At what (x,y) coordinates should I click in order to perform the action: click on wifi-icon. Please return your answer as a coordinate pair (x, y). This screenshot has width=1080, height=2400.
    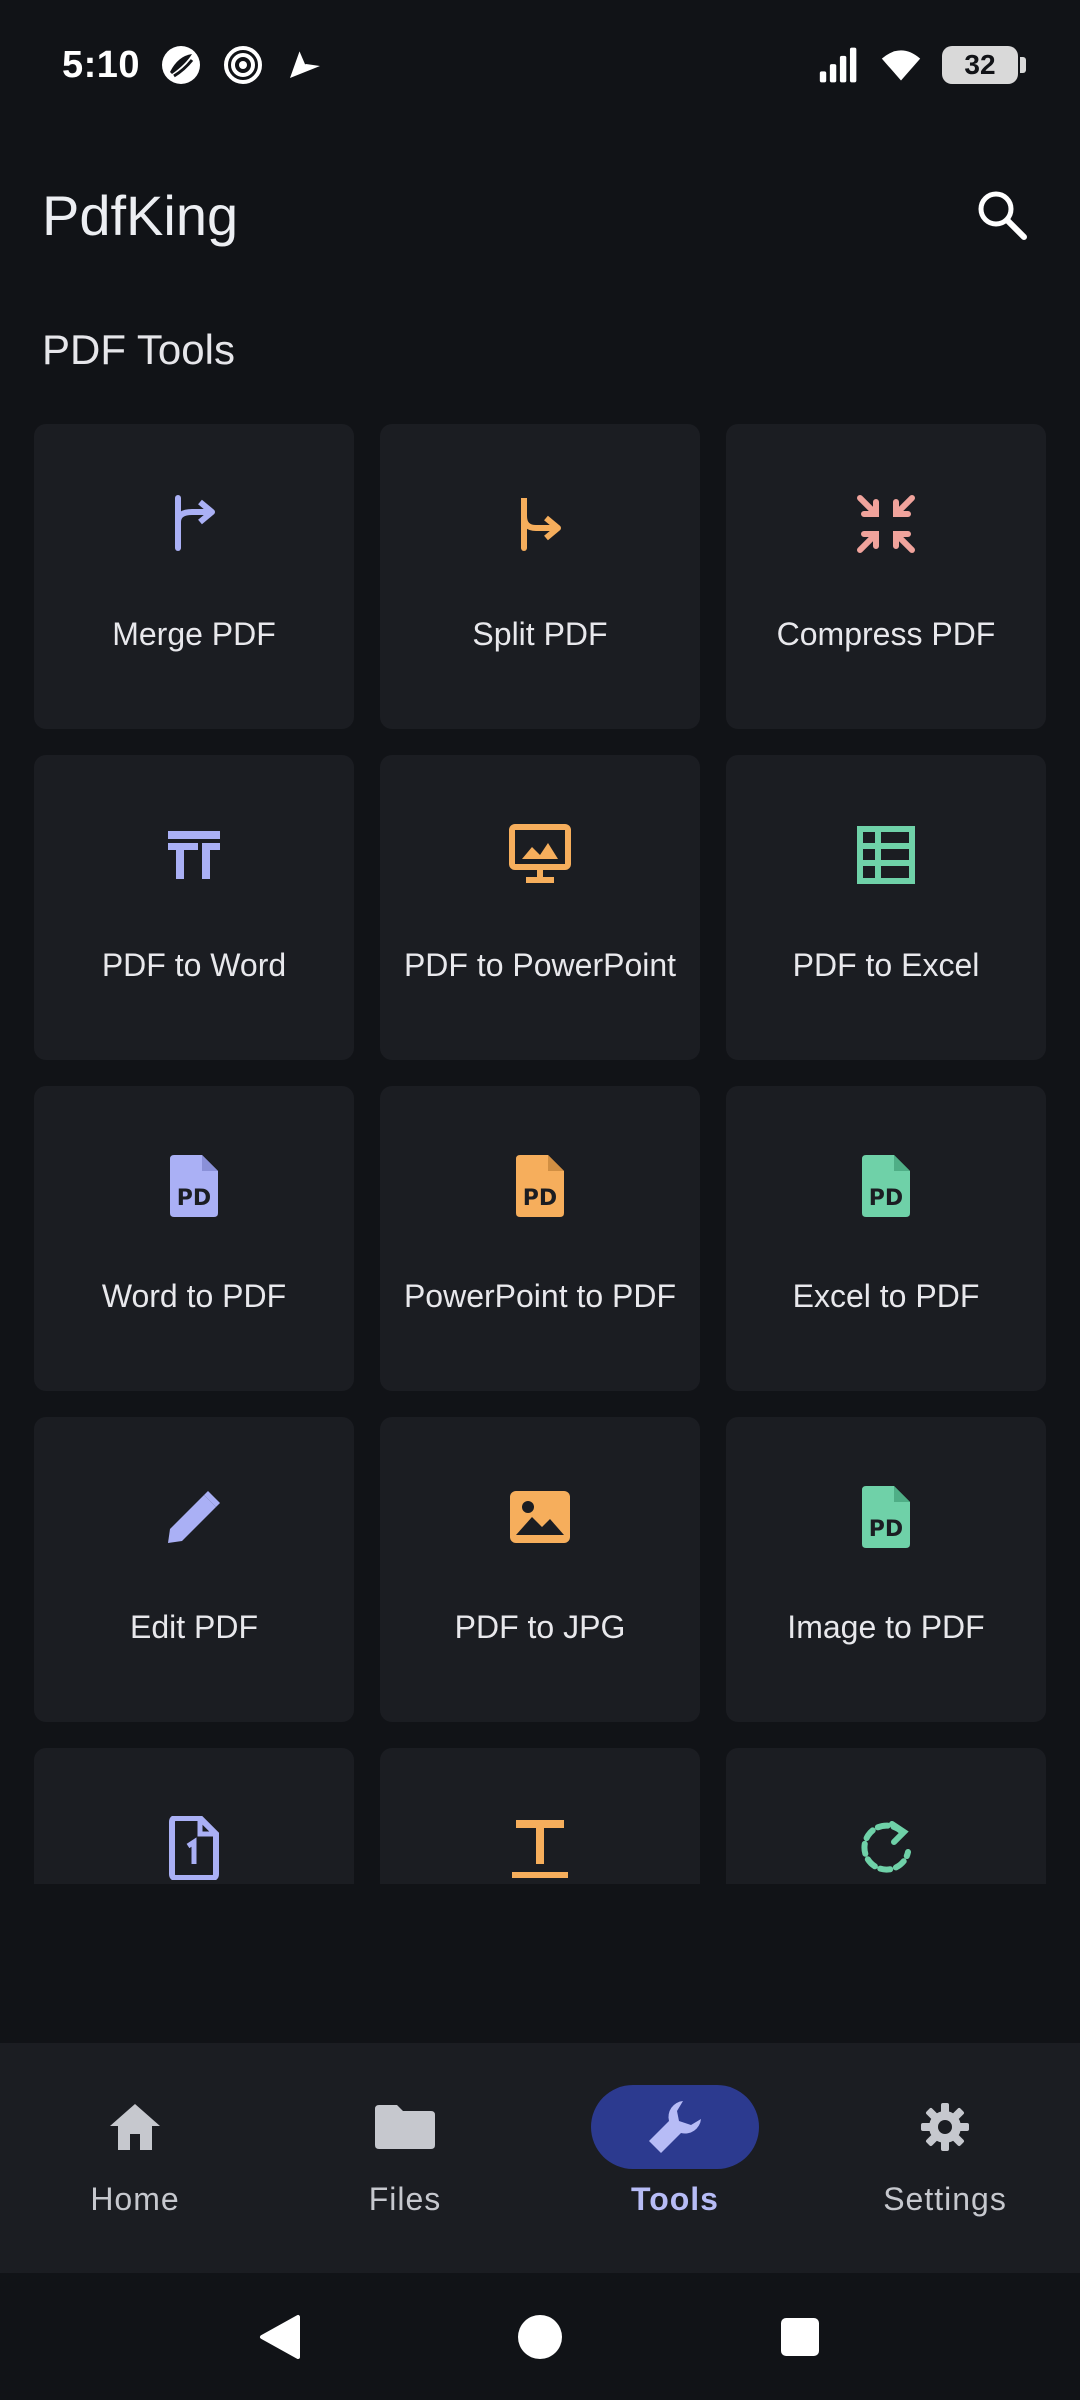
    Looking at the image, I should click on (901, 65).